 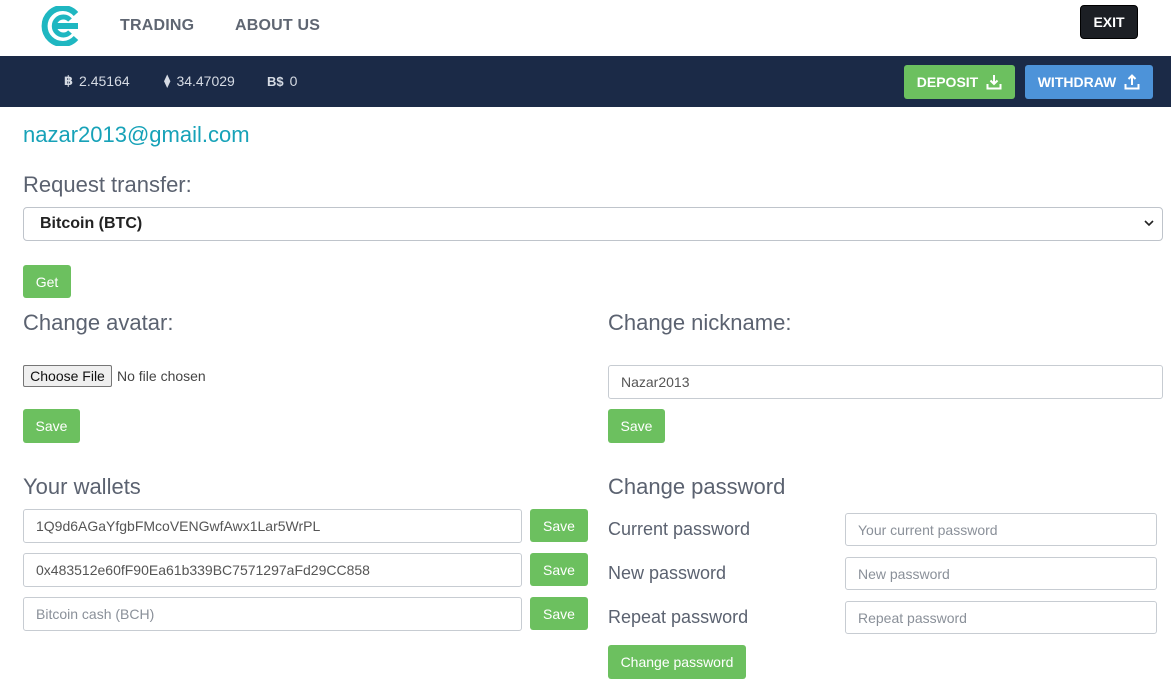 What do you see at coordinates (161, 376) in the screenshot?
I see `file-status-text: No file chosen` at bounding box center [161, 376].